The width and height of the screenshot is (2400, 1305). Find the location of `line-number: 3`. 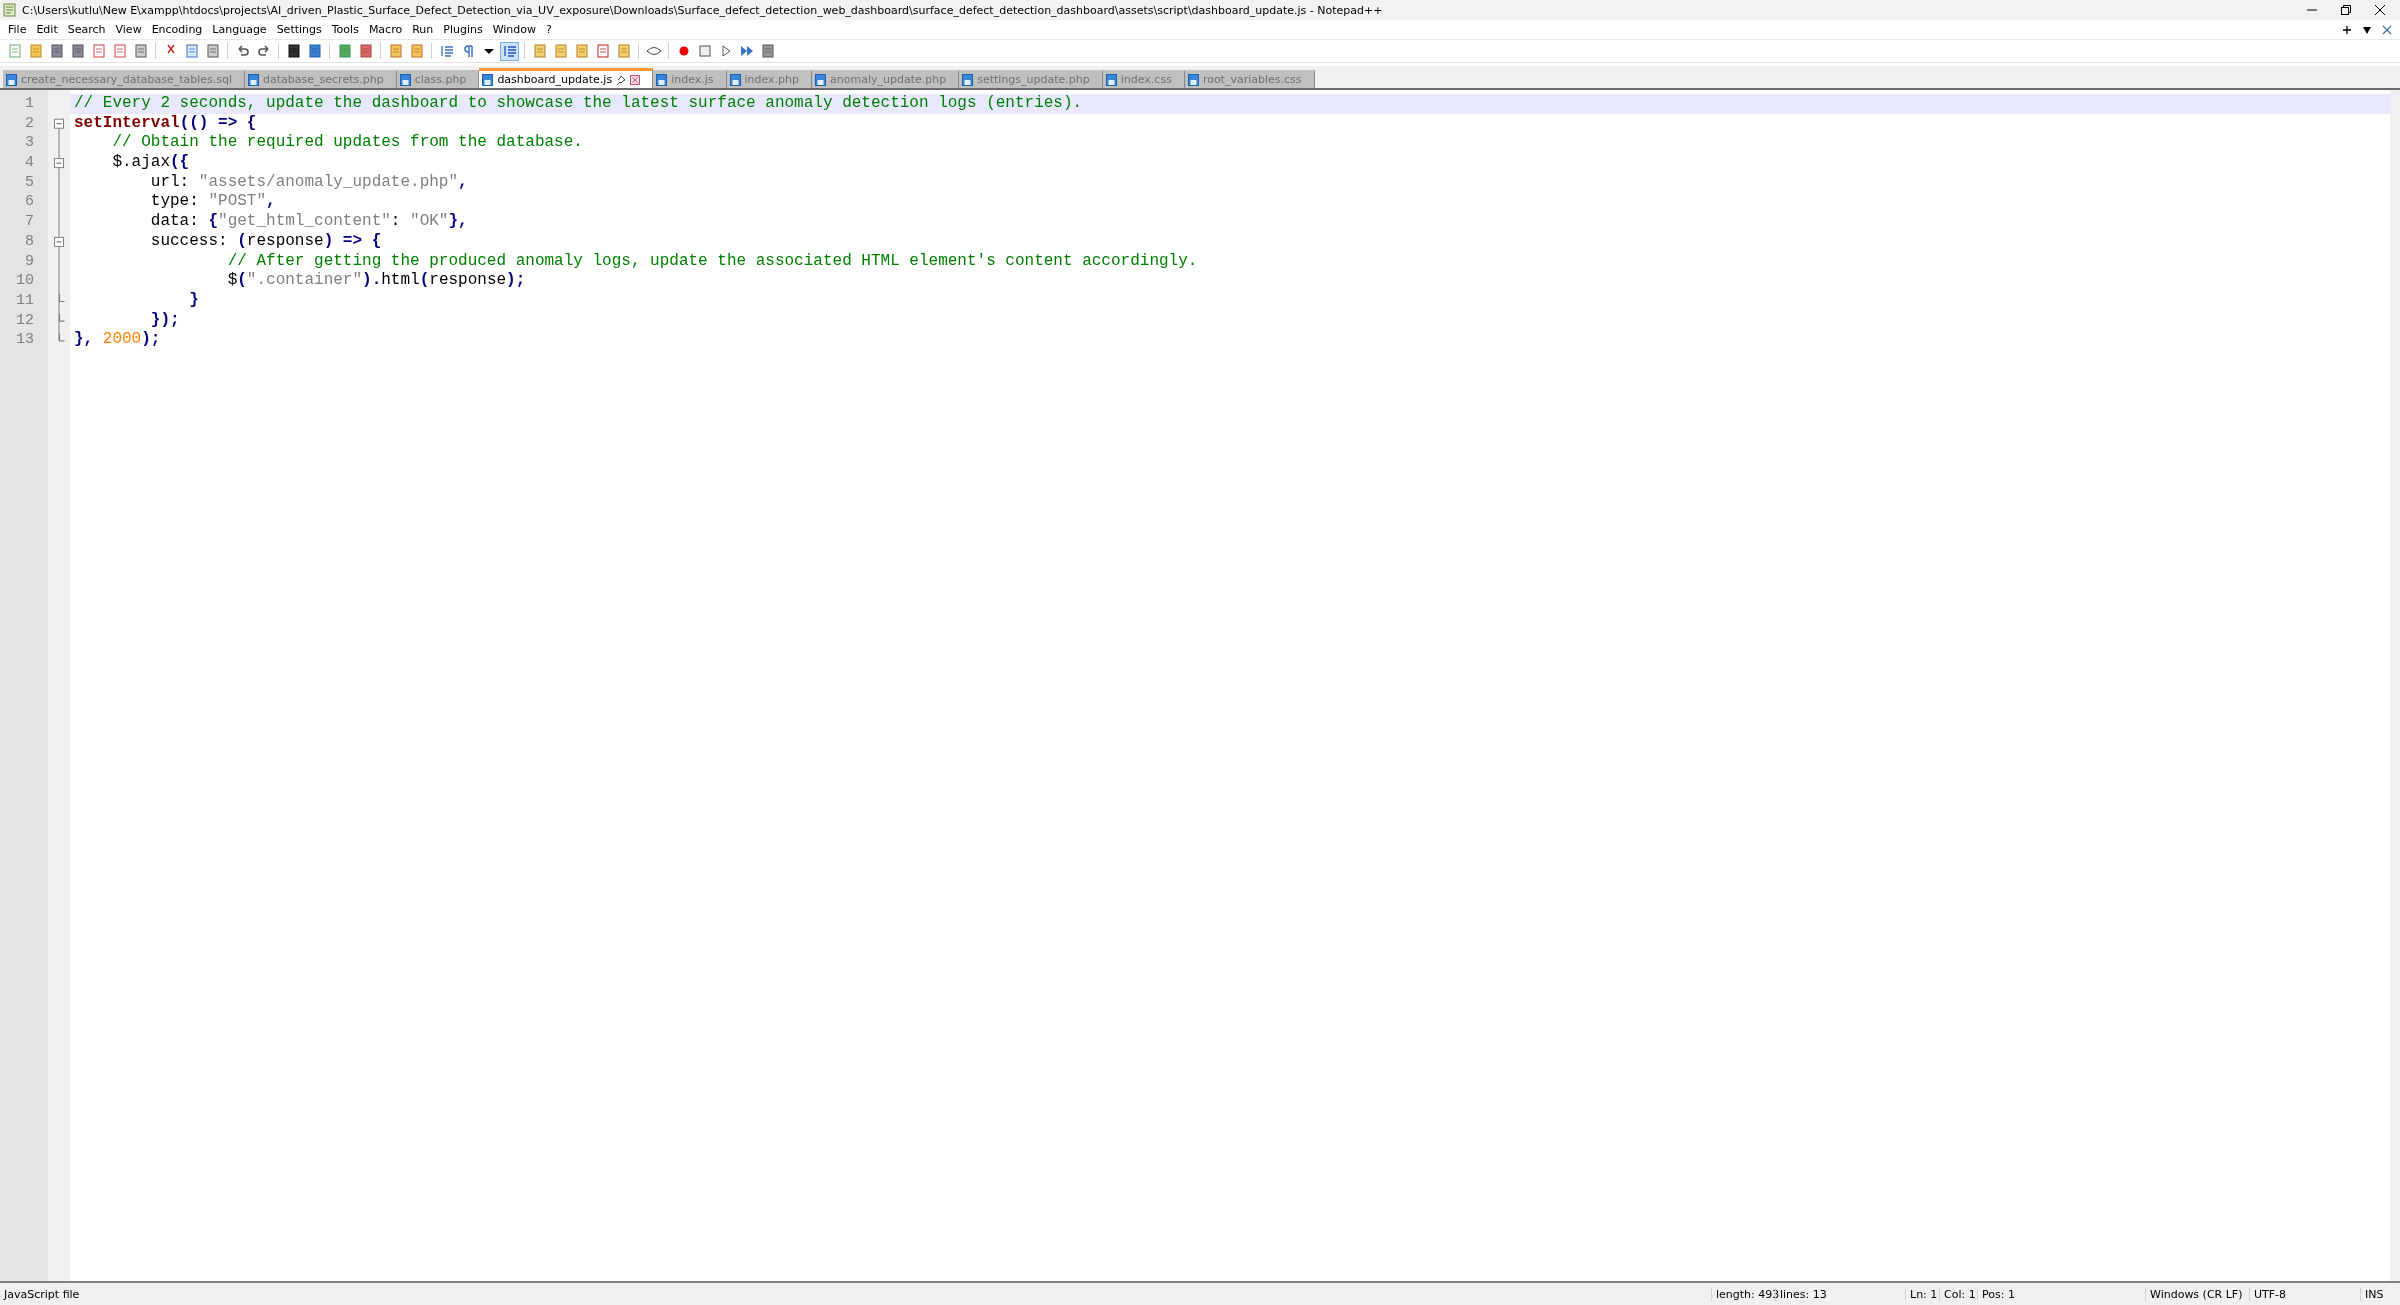

line-number: 3 is located at coordinates (29, 143).